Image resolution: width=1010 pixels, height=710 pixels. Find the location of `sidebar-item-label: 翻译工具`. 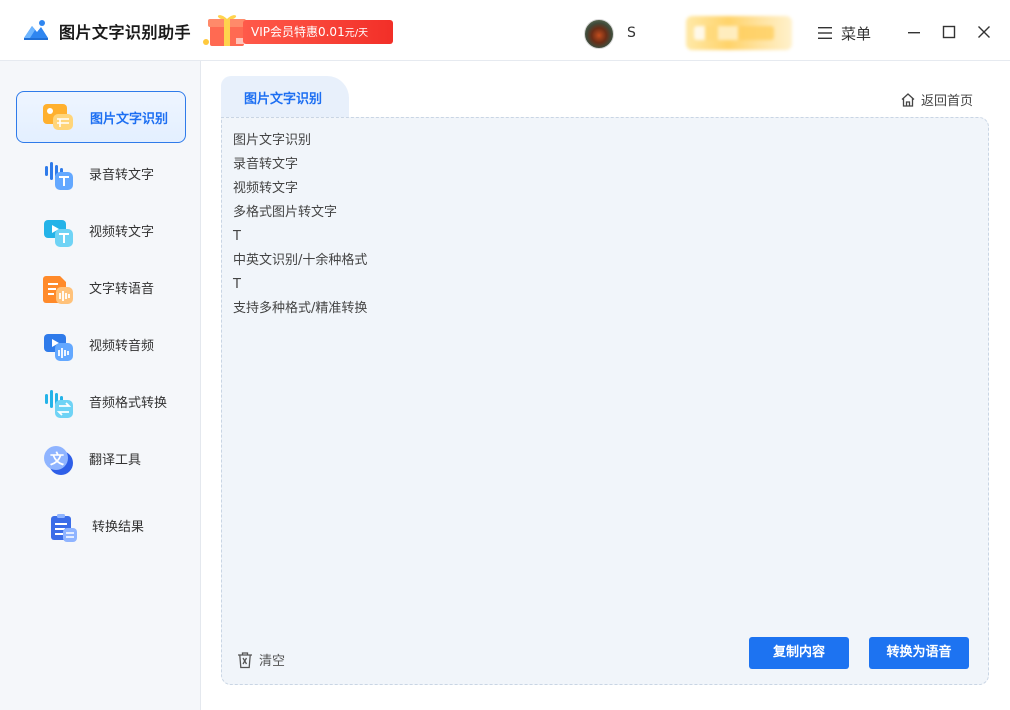

sidebar-item-label: 翻译工具 is located at coordinates (115, 460).